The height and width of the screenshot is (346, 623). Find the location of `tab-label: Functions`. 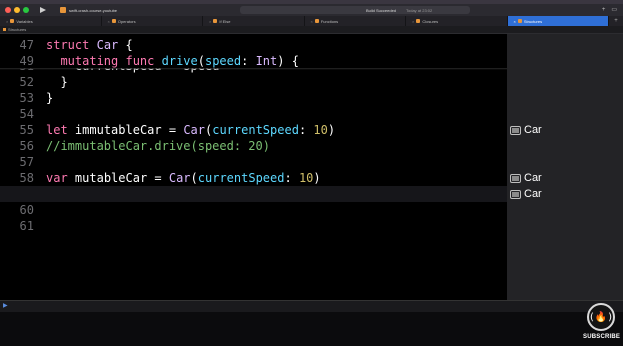

tab-label: Functions is located at coordinates (329, 21).